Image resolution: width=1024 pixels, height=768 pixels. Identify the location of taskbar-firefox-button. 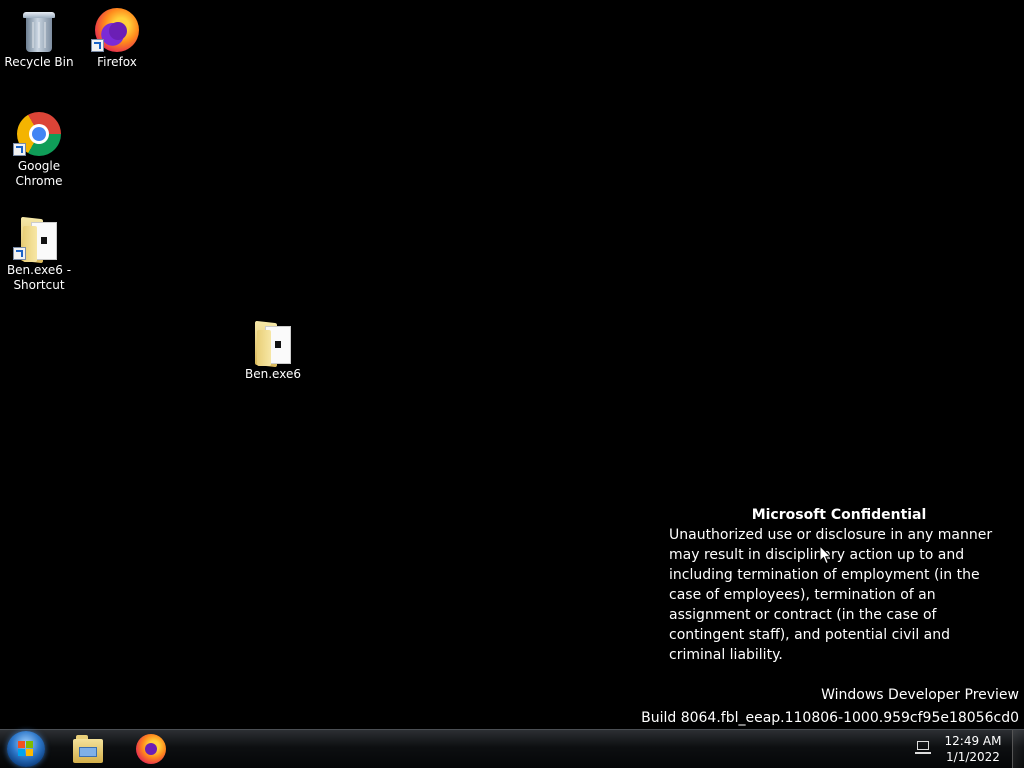
(151, 749).